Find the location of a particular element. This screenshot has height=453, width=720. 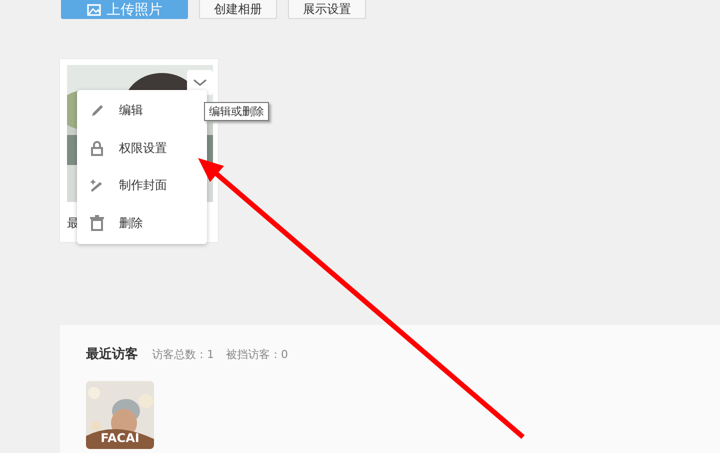

menu-item: 删除 is located at coordinates (142, 223).